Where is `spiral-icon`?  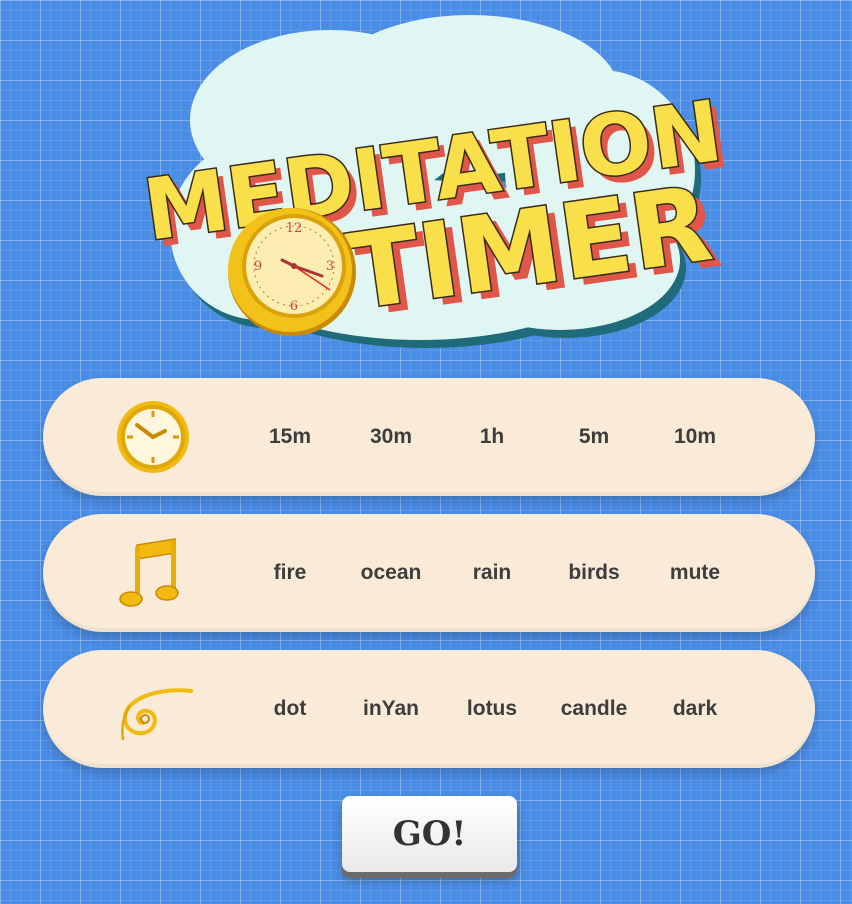 spiral-icon is located at coordinates (157, 714).